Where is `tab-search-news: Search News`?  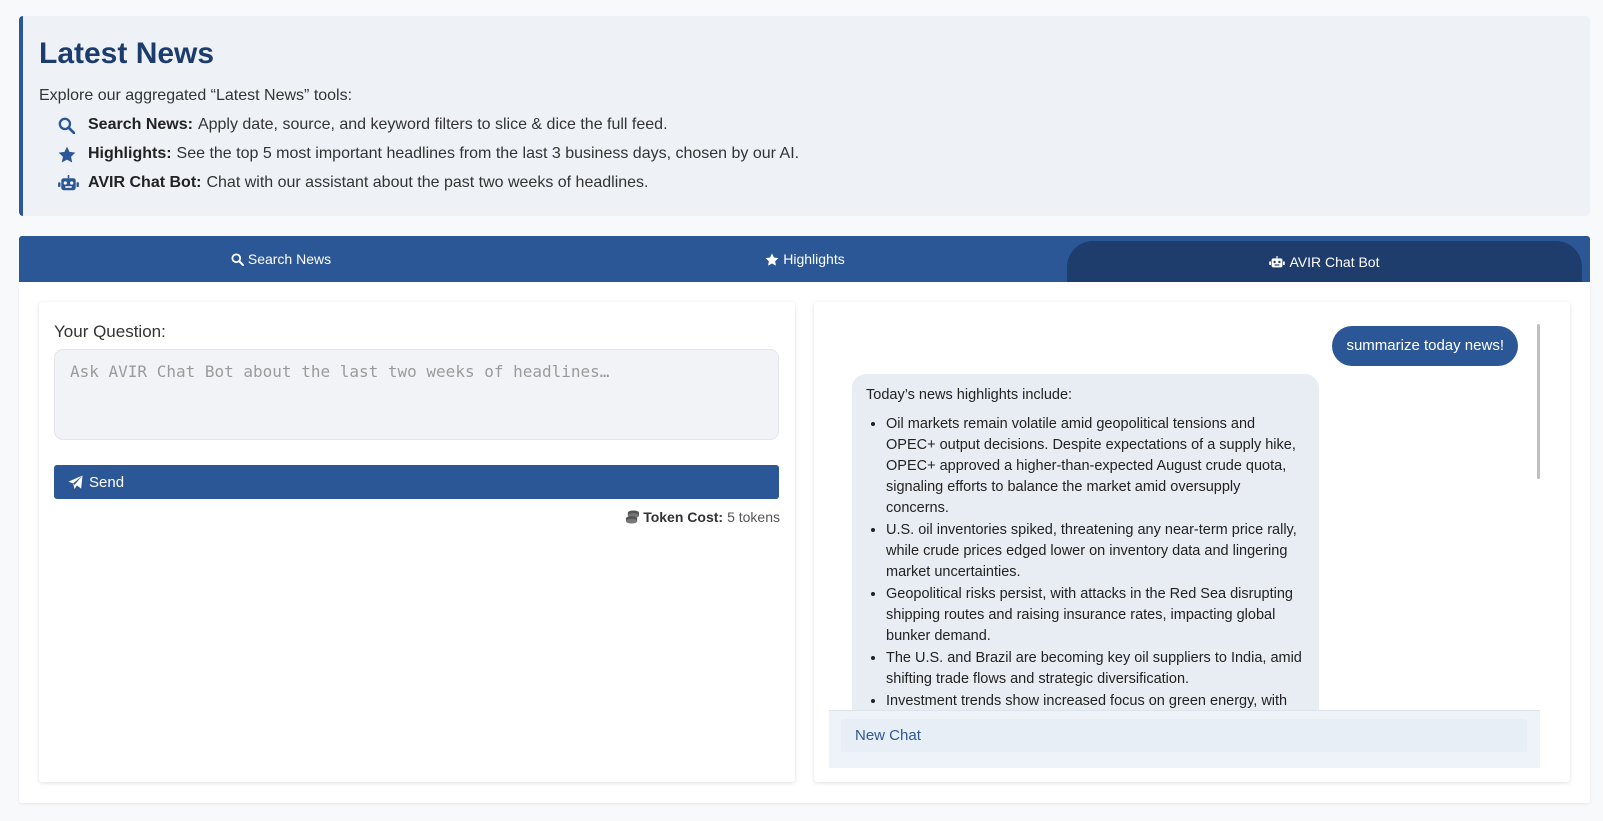
tab-search-news: Search News is located at coordinates (281, 259).